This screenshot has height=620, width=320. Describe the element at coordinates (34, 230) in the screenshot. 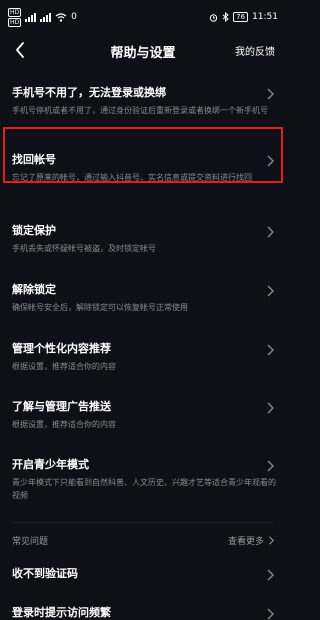

I see `help-item-title: 锁定保护` at that location.